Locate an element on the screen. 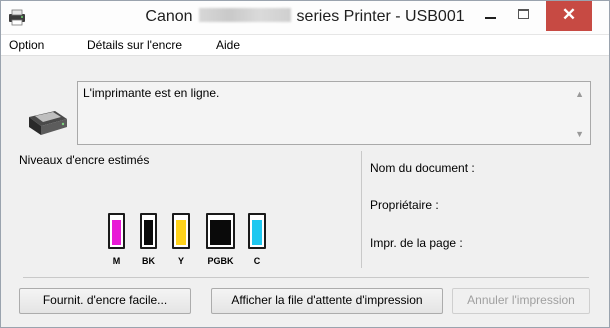  scroll-down-icon: ▼ is located at coordinates (579, 134).